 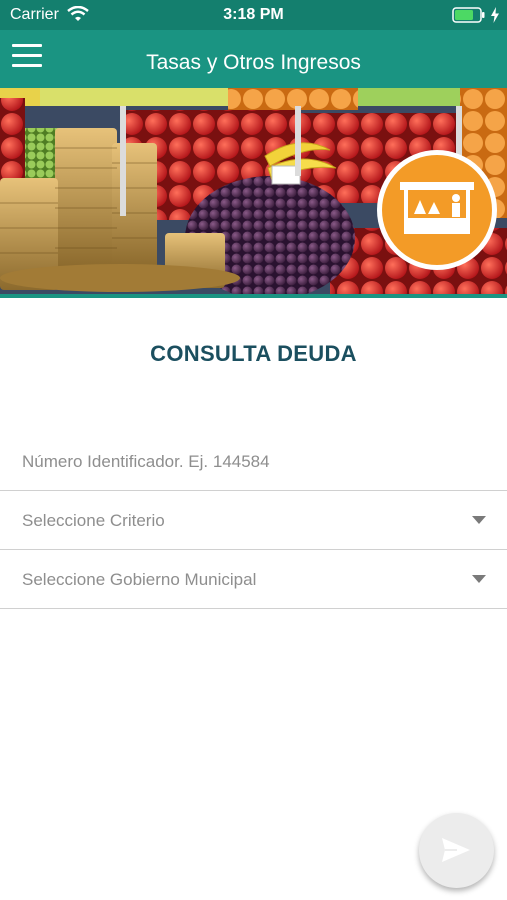 I want to click on id-number-field, so click(x=253, y=462).